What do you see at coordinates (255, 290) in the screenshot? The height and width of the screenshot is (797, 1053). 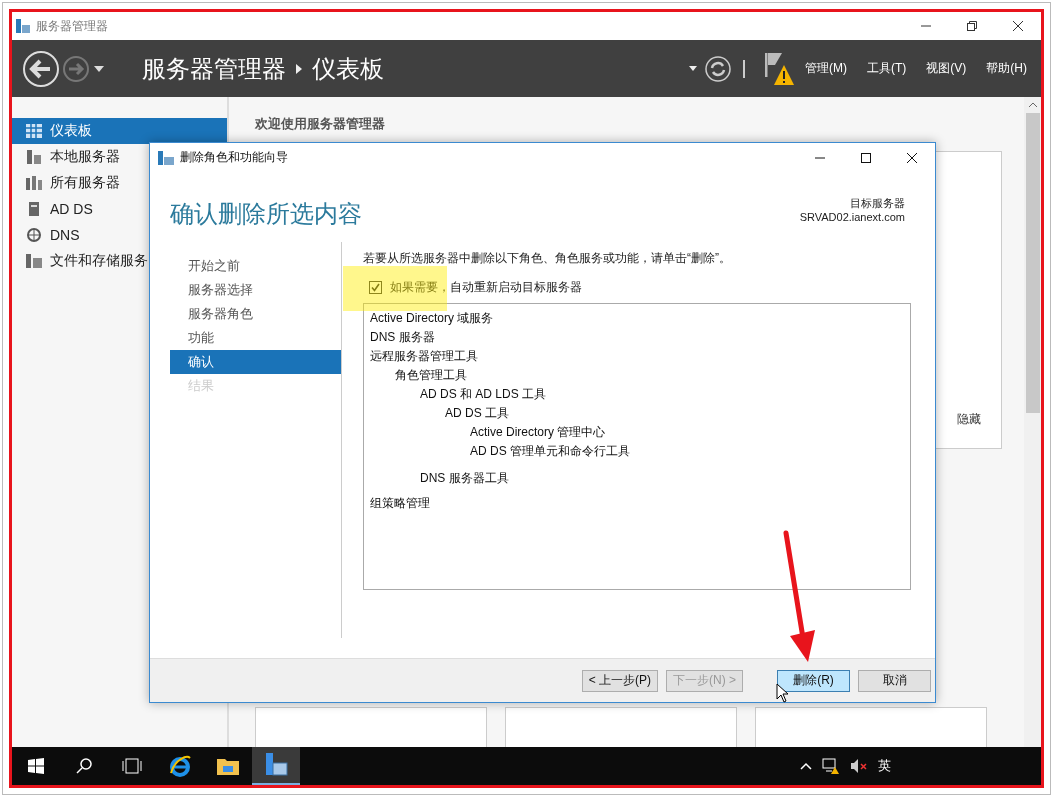 I see `wizard-step: 服务器选择` at bounding box center [255, 290].